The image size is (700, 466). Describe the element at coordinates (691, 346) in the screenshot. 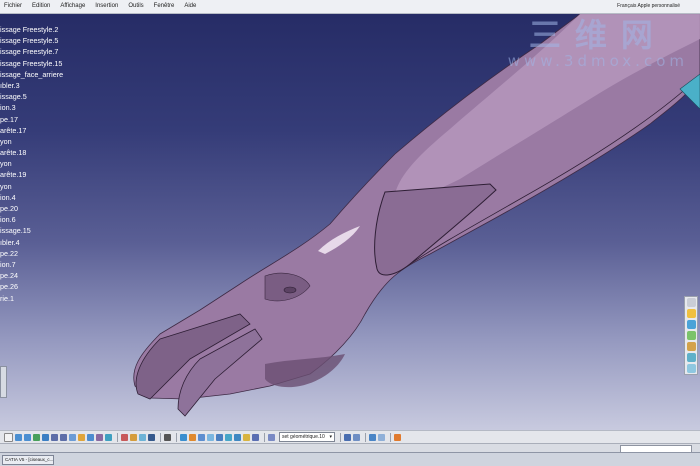

I see `fillet-icon` at that location.